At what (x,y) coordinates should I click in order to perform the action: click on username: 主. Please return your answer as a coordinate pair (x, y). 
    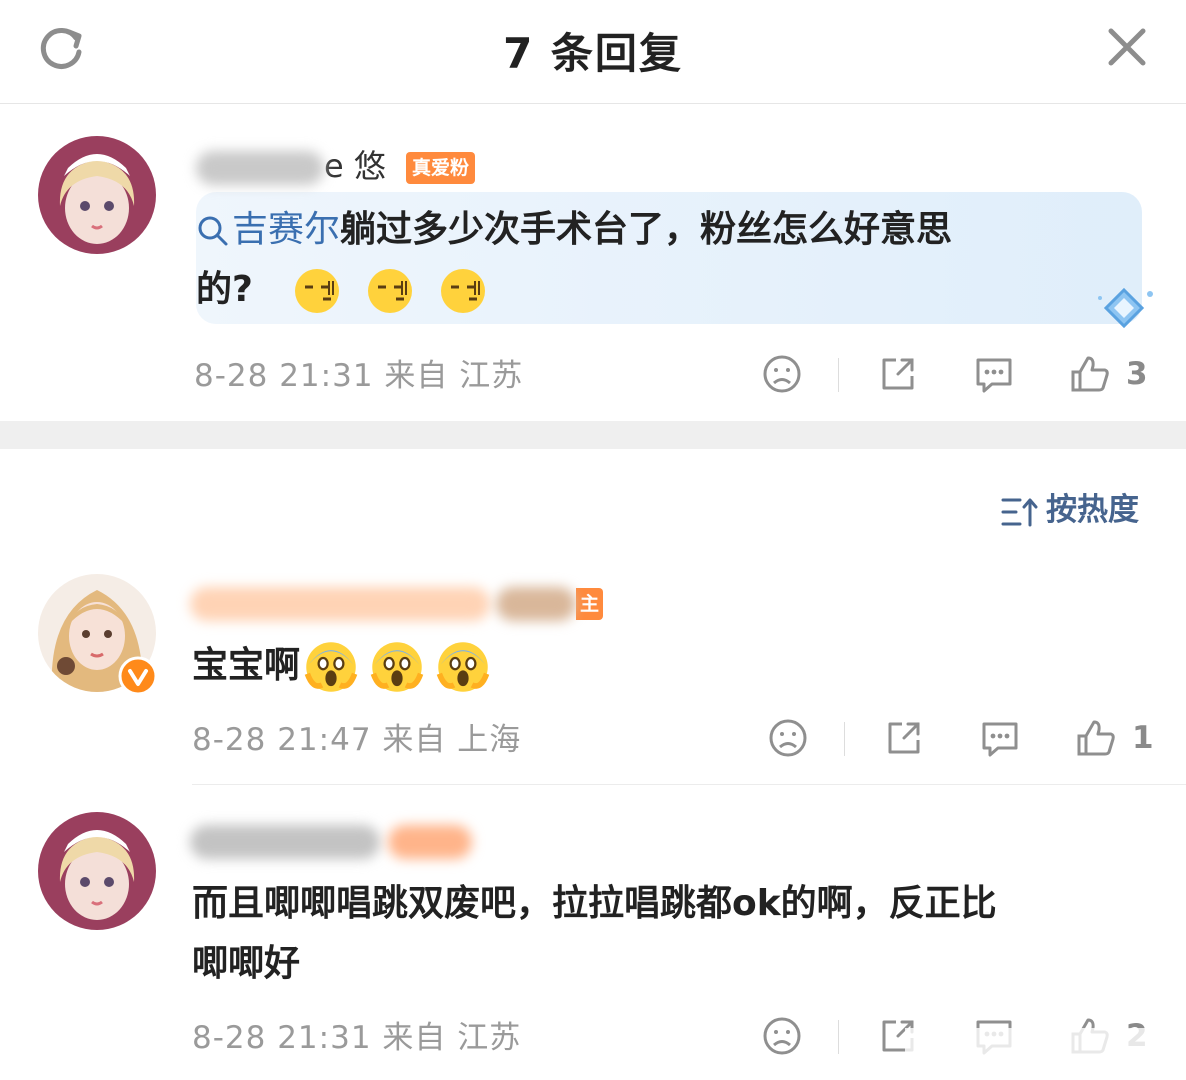
    Looking at the image, I should click on (397, 602).